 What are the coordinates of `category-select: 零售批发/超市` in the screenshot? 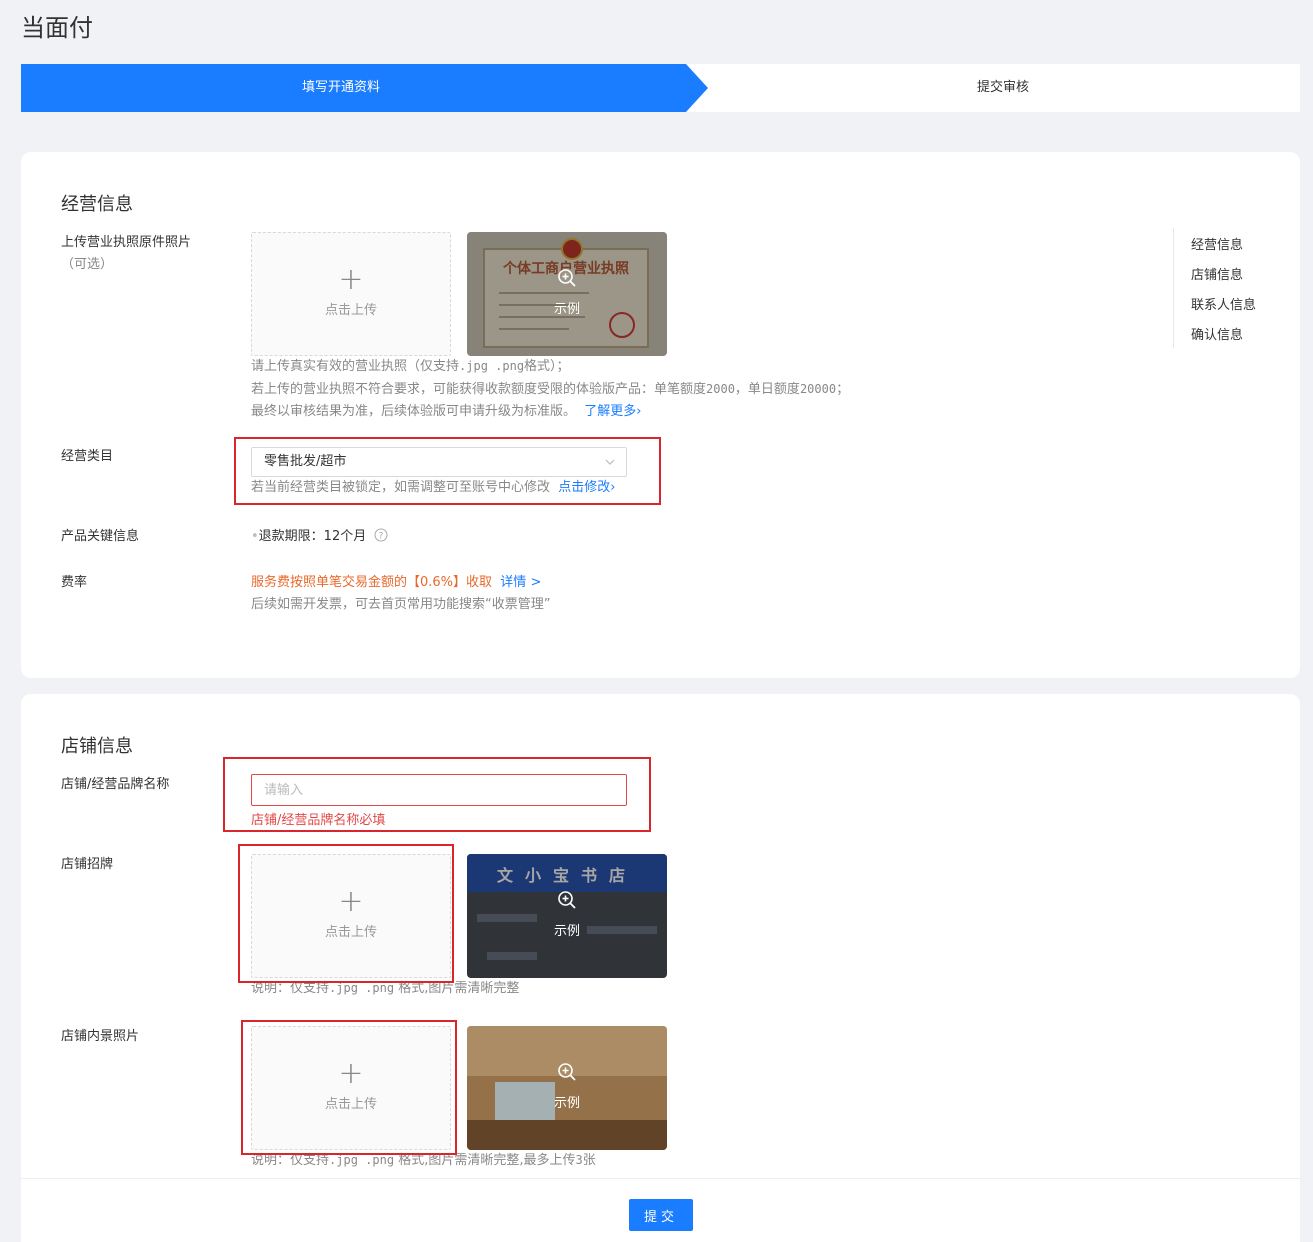 It's located at (439, 462).